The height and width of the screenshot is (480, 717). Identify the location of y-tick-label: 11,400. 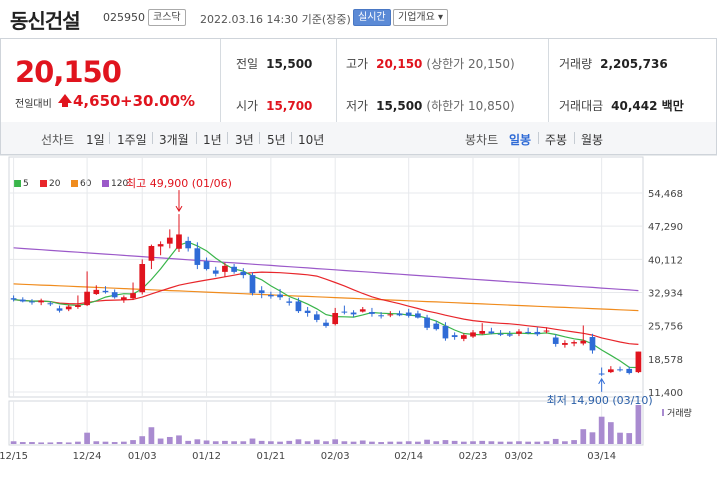
(665, 393).